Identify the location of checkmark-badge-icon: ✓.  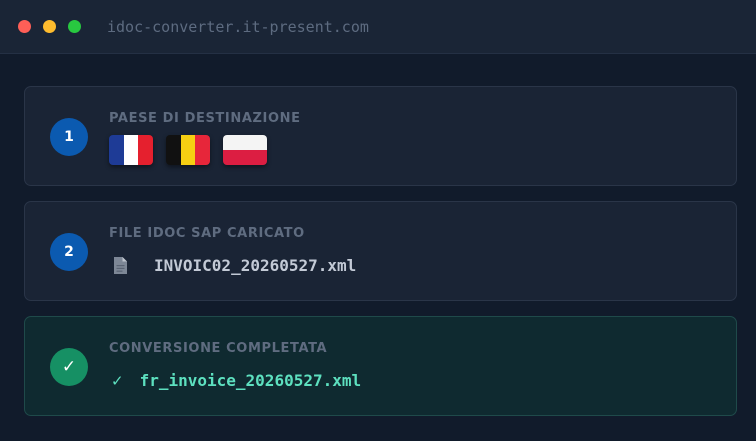
(69, 367).